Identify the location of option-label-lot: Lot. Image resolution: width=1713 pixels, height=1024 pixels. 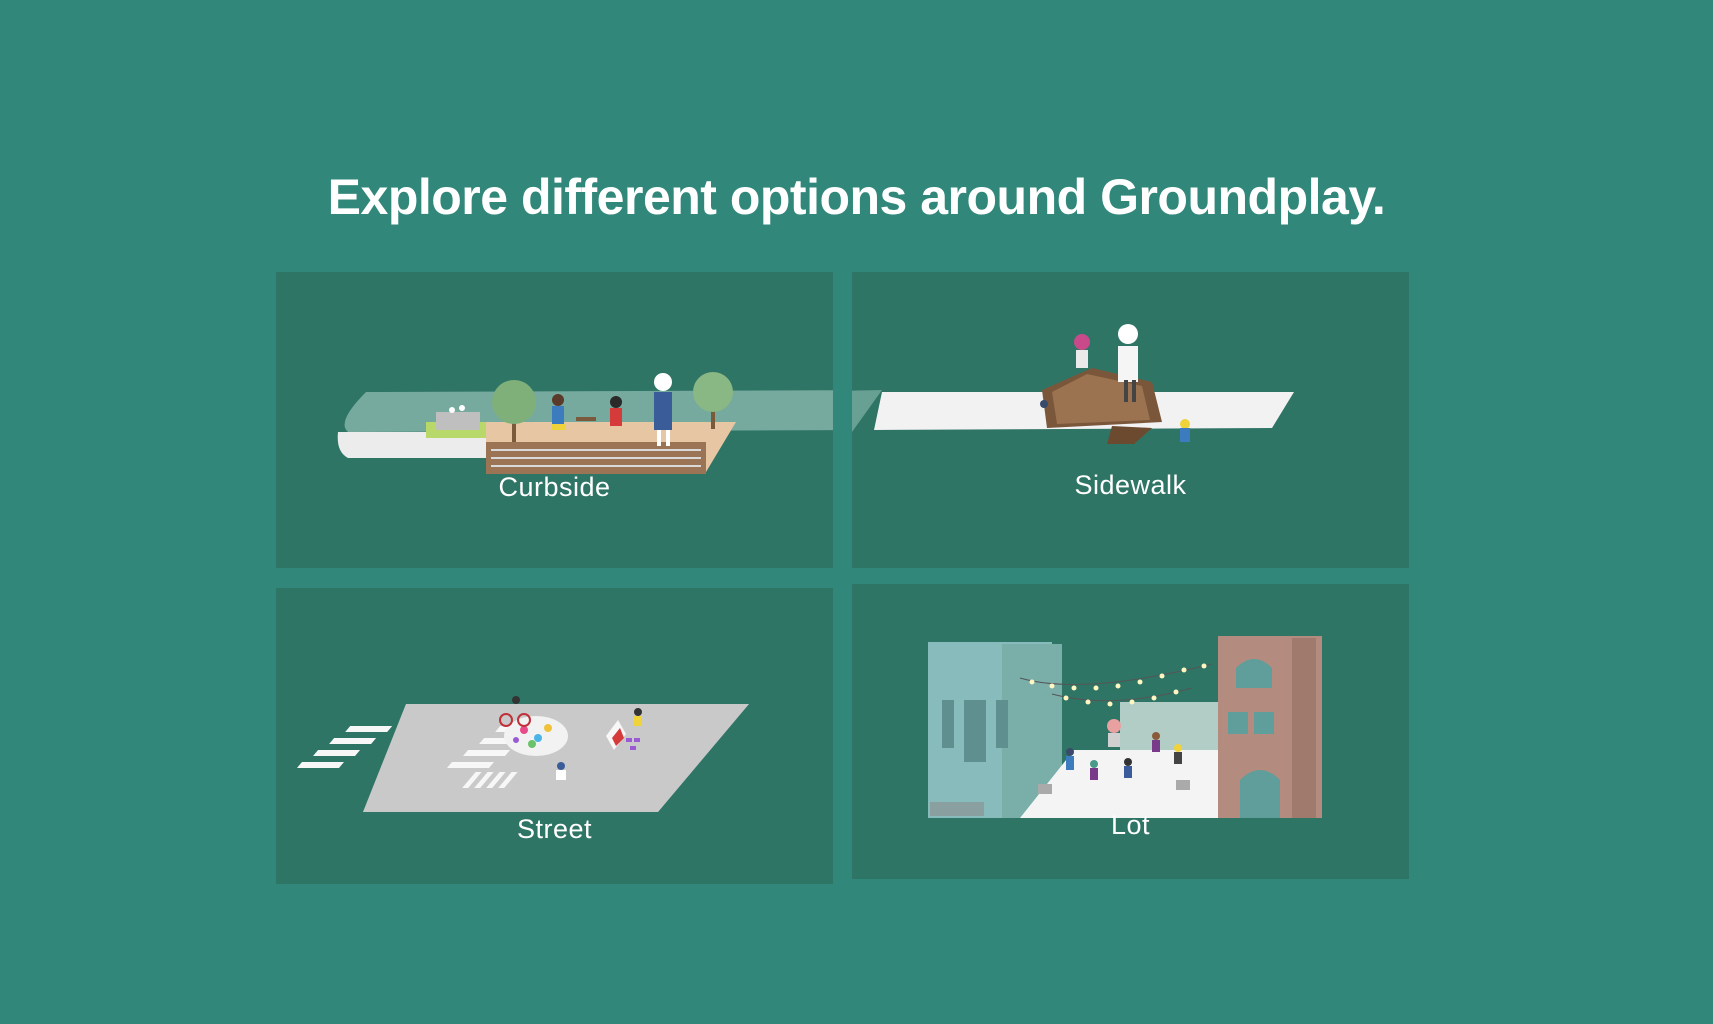
(1130, 825).